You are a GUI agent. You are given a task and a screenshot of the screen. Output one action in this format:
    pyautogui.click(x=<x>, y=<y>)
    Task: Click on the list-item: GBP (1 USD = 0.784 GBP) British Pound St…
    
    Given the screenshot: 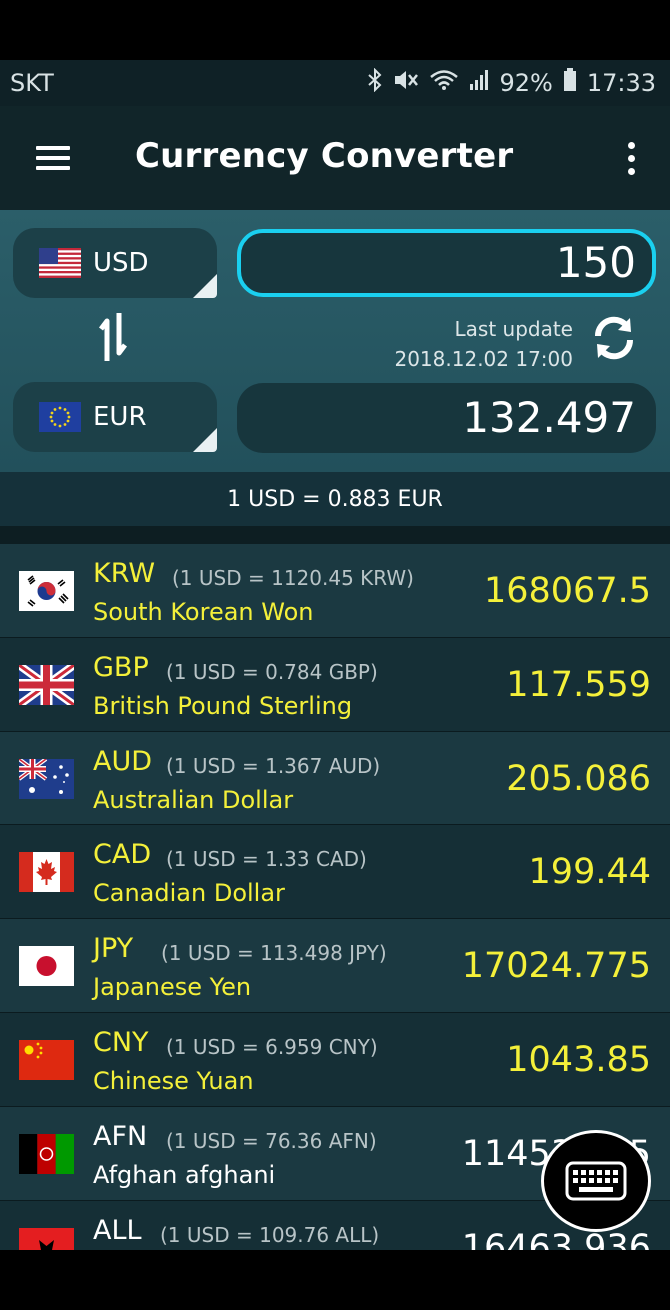 What is the action you would take?
    pyautogui.click(x=335, y=684)
    